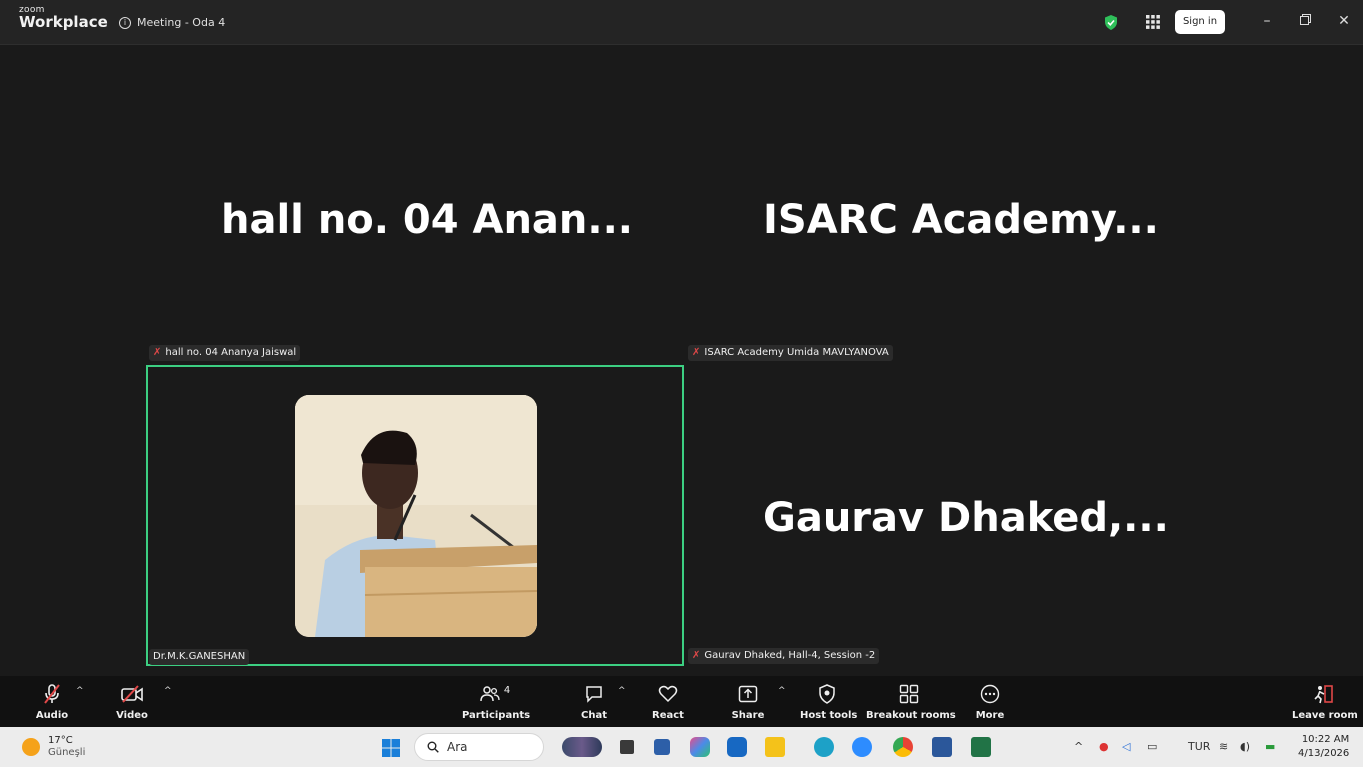  What do you see at coordinates (824, 747) in the screenshot?
I see `edge-browser-icon` at bounding box center [824, 747].